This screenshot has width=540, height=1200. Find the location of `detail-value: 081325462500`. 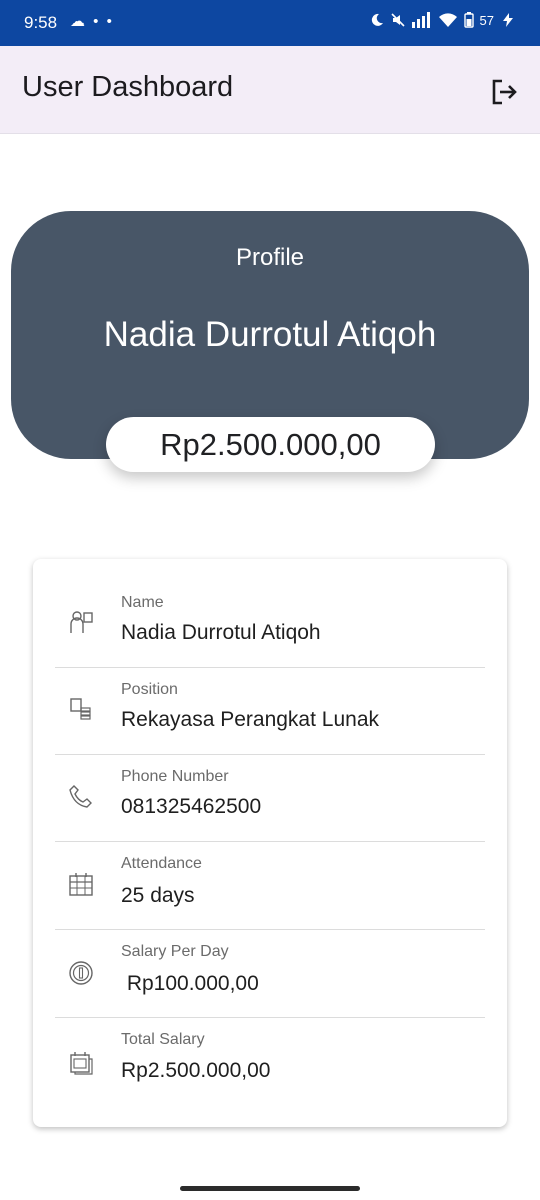

detail-value: 081325462500 is located at coordinates (191, 806).